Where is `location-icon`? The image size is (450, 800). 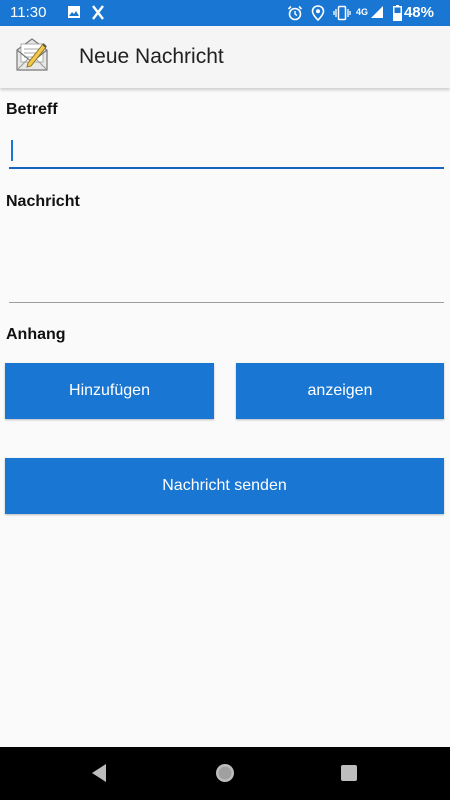 location-icon is located at coordinates (318, 13).